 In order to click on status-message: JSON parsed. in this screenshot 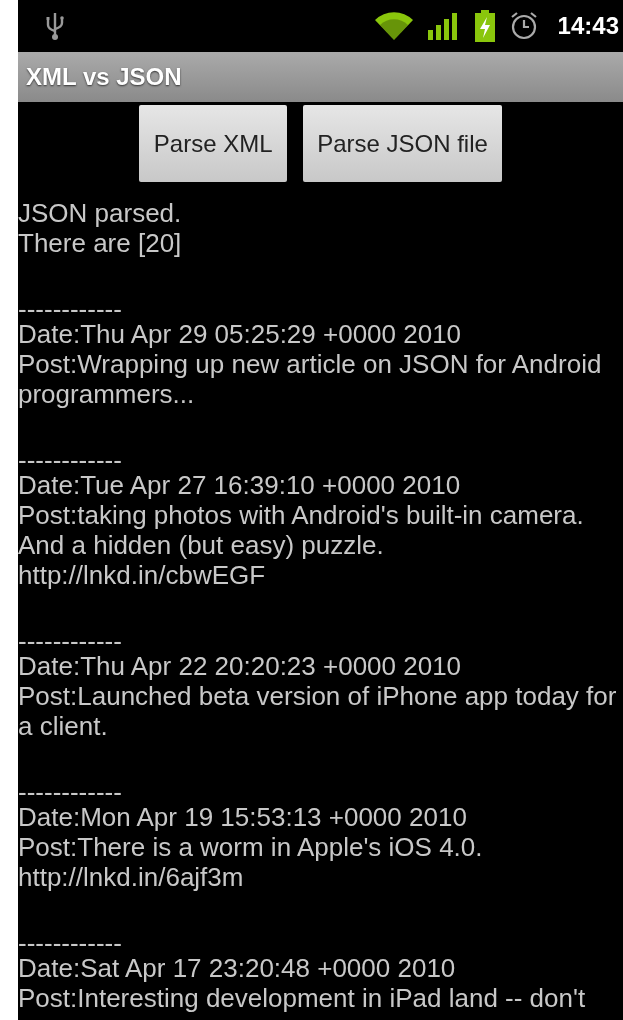, I will do `click(100, 213)`.